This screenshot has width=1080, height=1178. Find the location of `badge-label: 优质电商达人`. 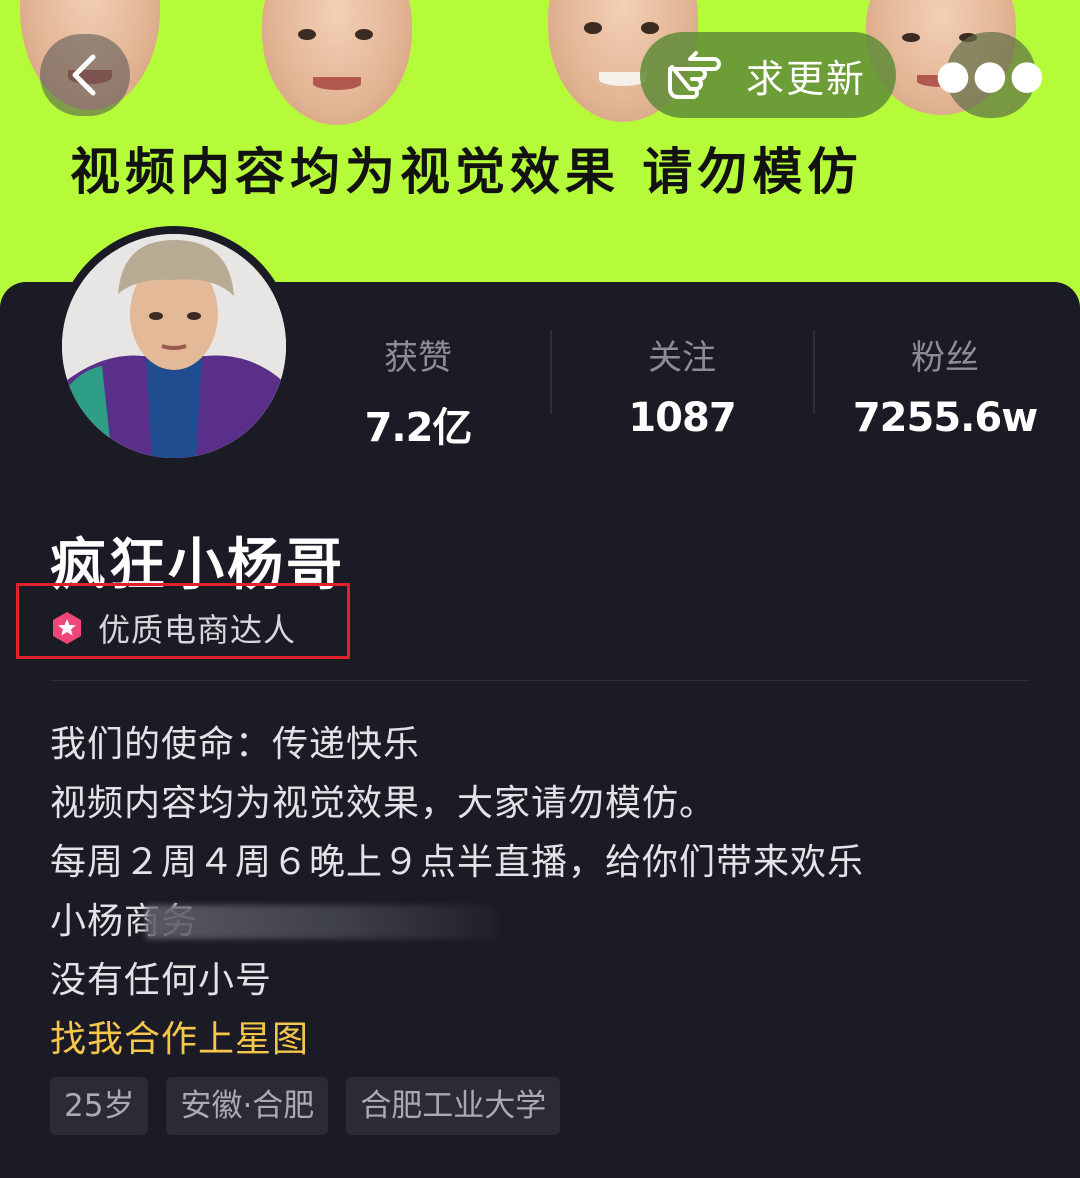

badge-label: 优质电商达人 is located at coordinates (197, 630).